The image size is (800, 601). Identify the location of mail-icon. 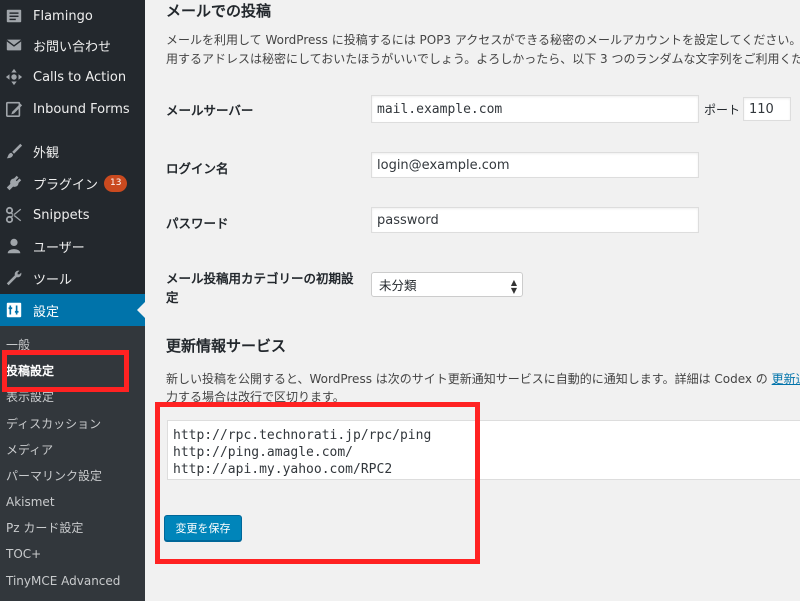
(14, 45).